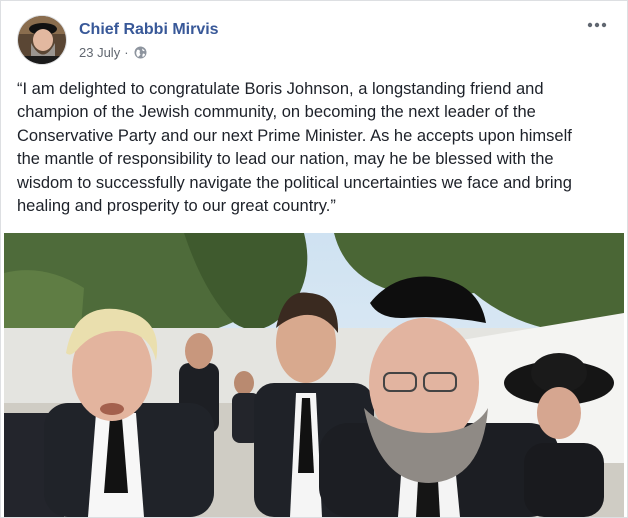  I want to click on post-date-link: 23 July, so click(99, 52).